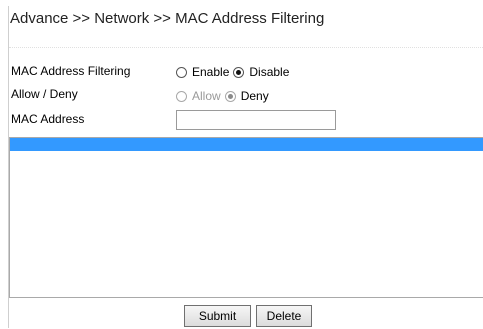  What do you see at coordinates (230, 96) in the screenshot?
I see `deny-radio` at bounding box center [230, 96].